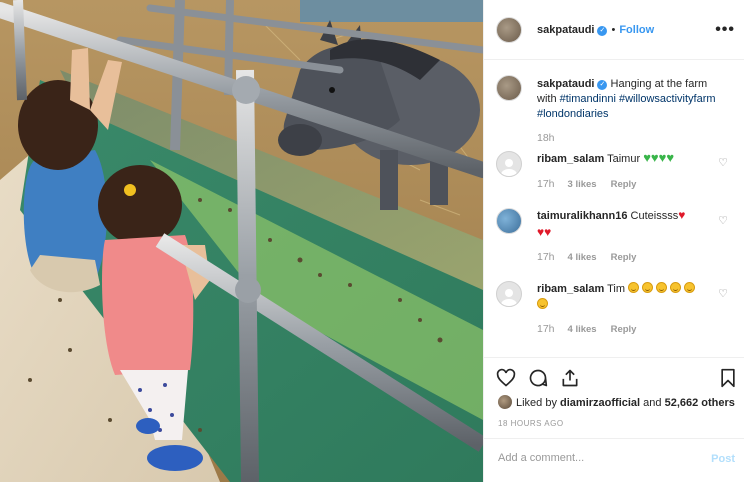 This screenshot has width=744, height=482. What do you see at coordinates (546, 138) in the screenshot?
I see `caption-time: 18h` at bounding box center [546, 138].